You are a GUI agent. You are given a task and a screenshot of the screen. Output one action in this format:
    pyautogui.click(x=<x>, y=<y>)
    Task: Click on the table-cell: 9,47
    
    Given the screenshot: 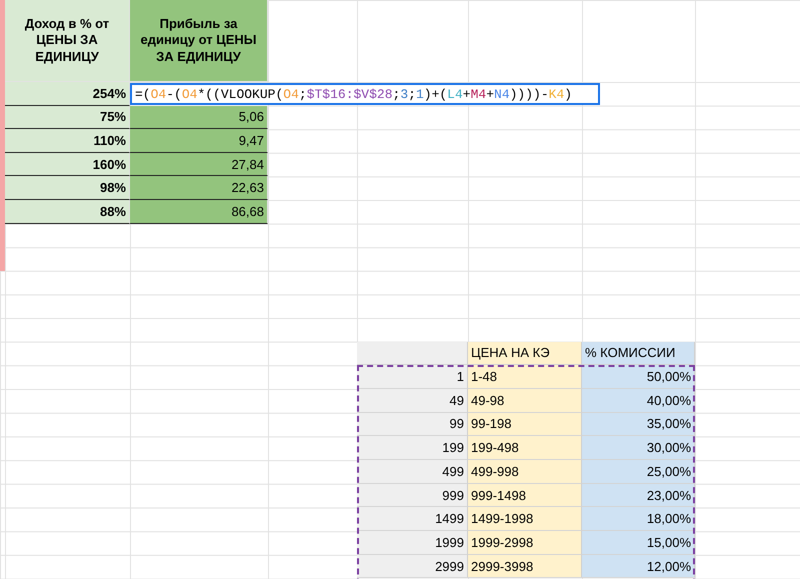 What is the action you would take?
    pyautogui.click(x=199, y=141)
    